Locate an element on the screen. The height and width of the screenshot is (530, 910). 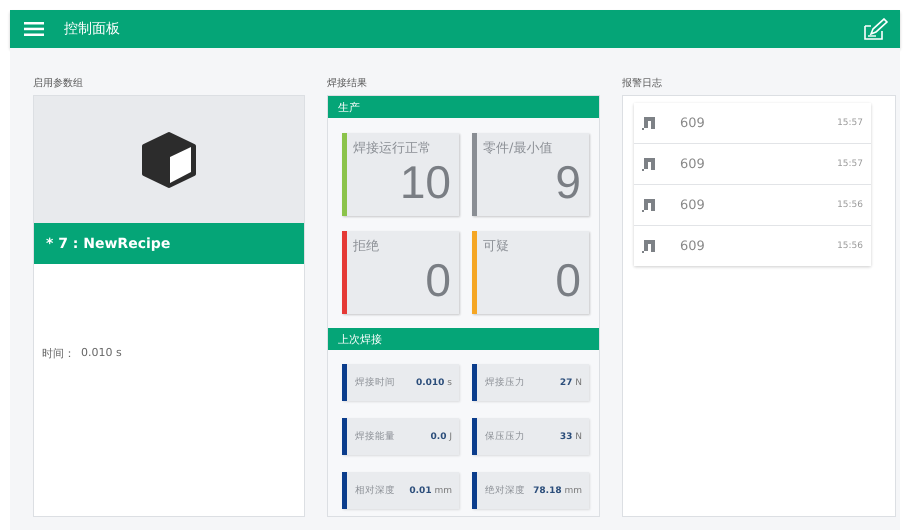
section-title: 报警日志 is located at coordinates (642, 83).